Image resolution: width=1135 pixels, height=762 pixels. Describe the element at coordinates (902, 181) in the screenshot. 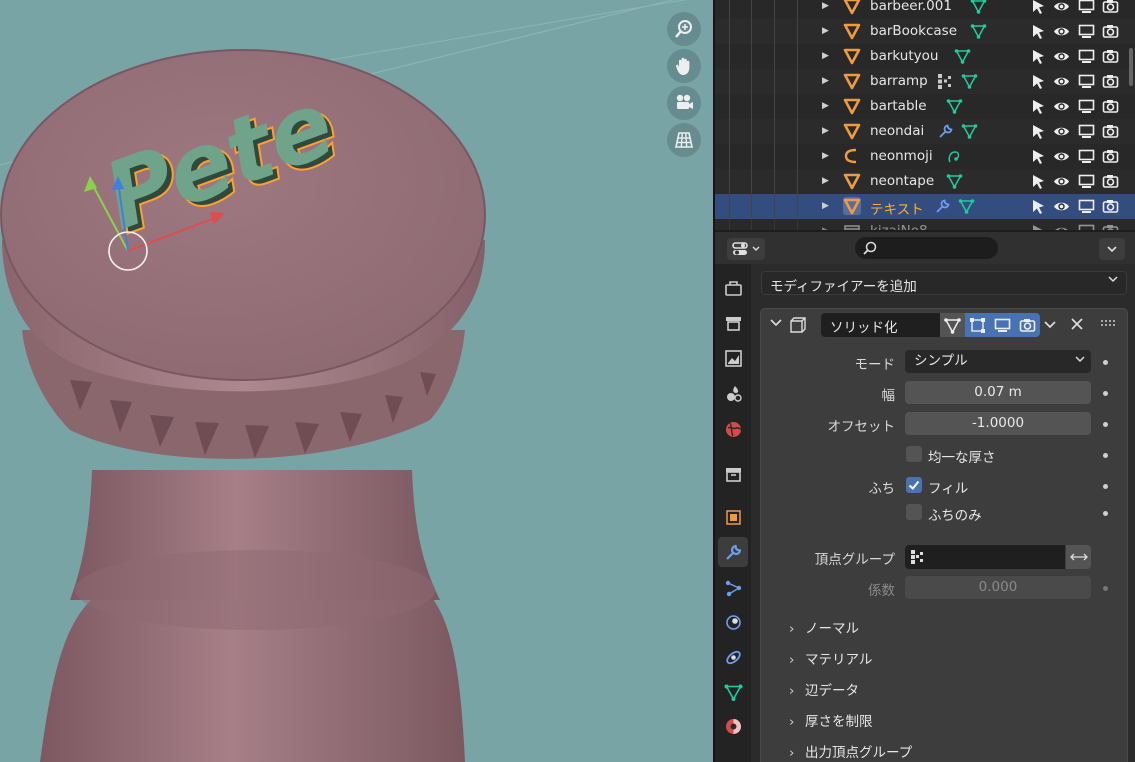

I see `outliner-item-name: neontape` at that location.